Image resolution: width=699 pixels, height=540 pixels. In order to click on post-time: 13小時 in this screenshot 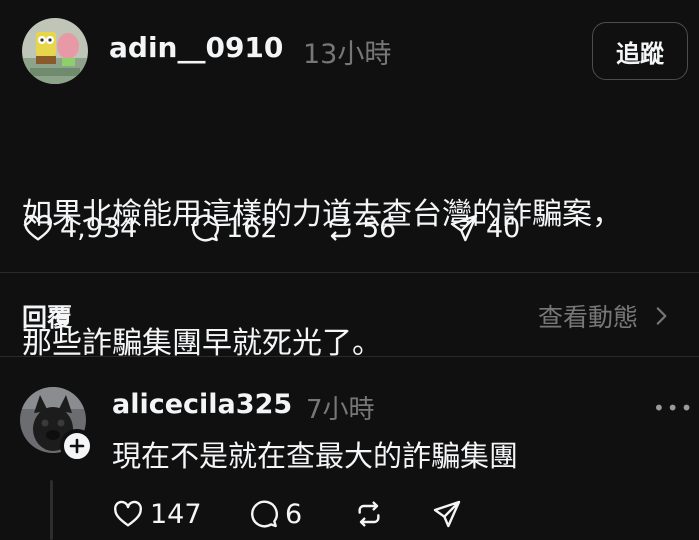, I will do `click(347, 54)`.